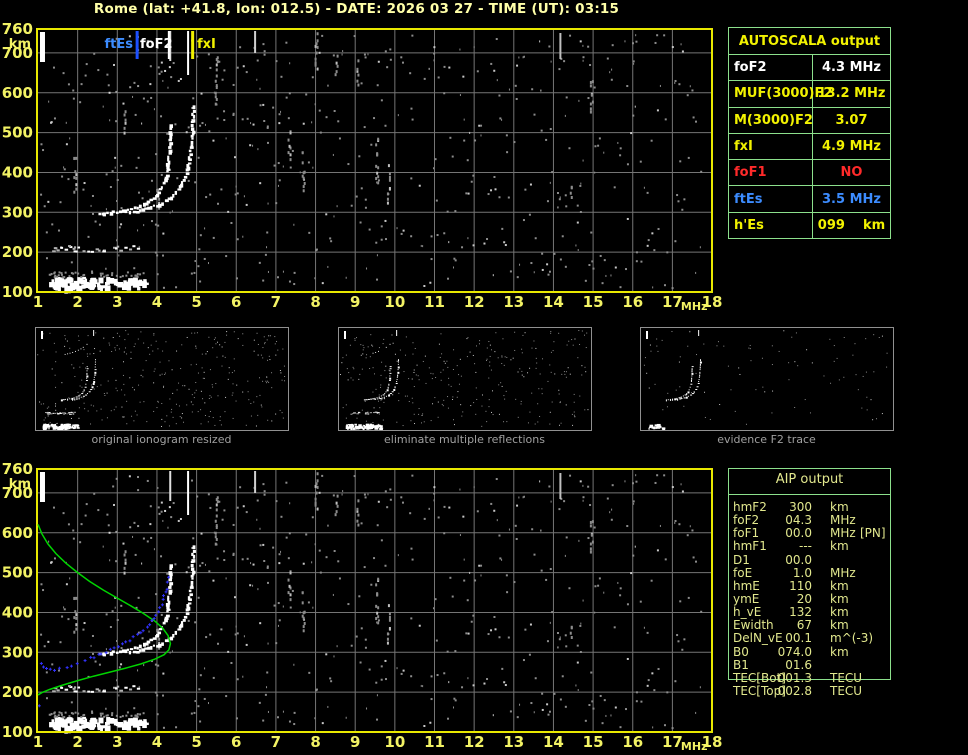 This screenshot has width=968, height=755. I want to click on aip-table-row: B0 074.0 km, so click(818, 651).